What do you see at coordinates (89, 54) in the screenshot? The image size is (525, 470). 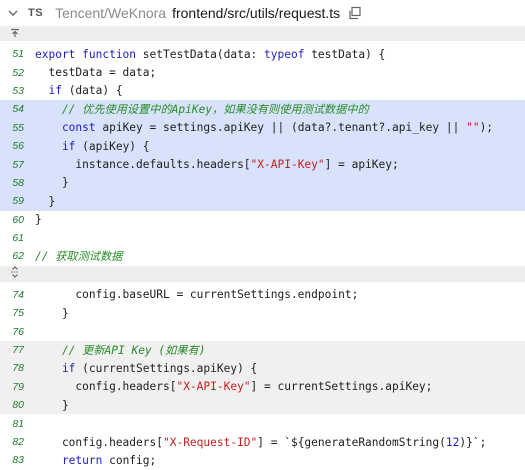 I see `code-token: export function` at bounding box center [89, 54].